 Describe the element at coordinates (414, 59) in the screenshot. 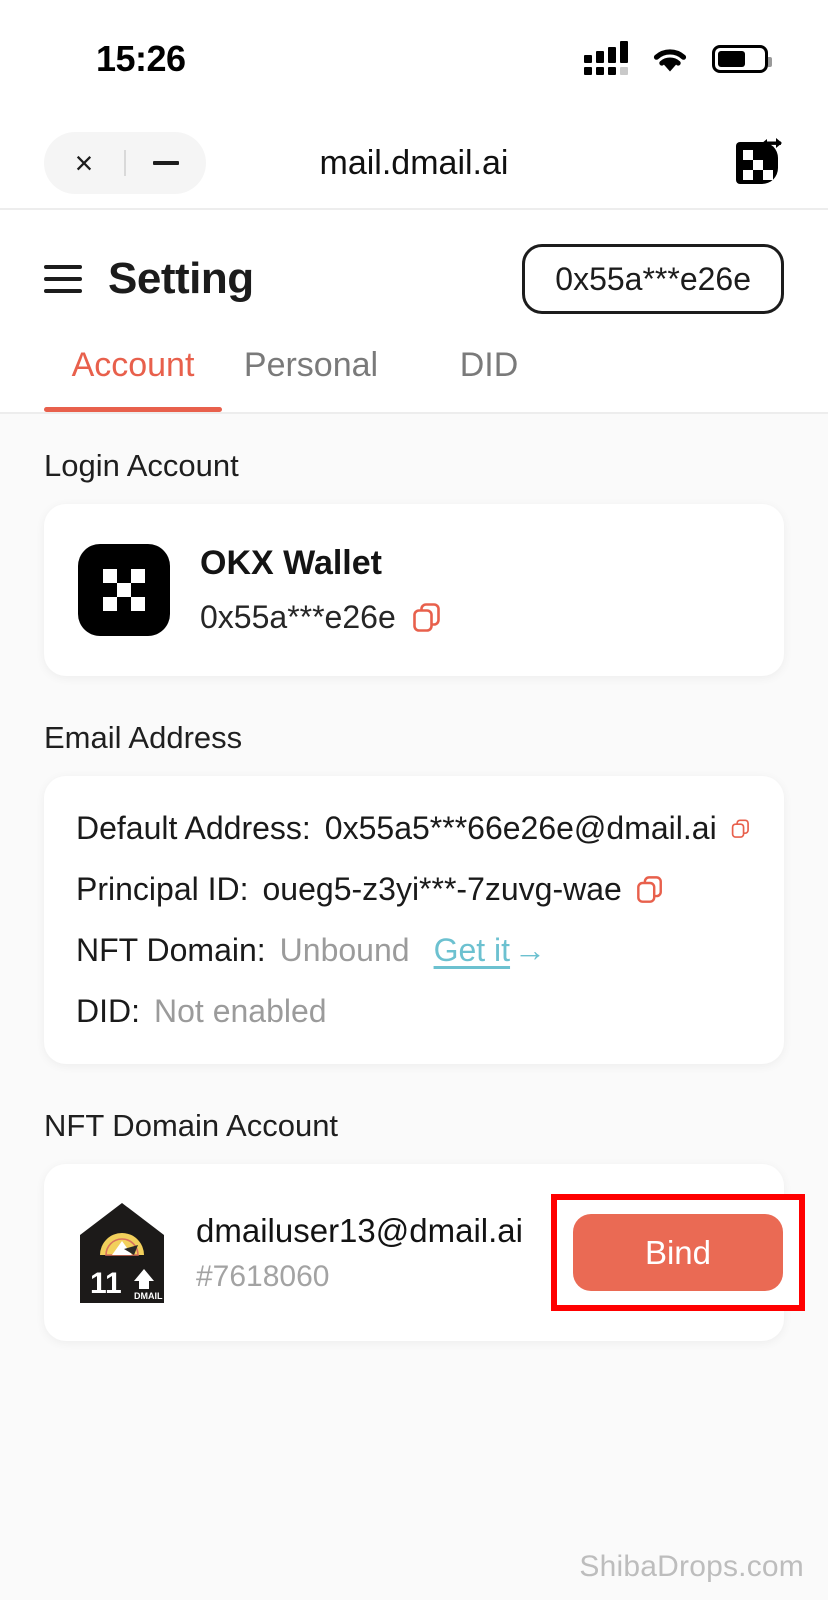

I see `status-bar: 15:26` at that location.